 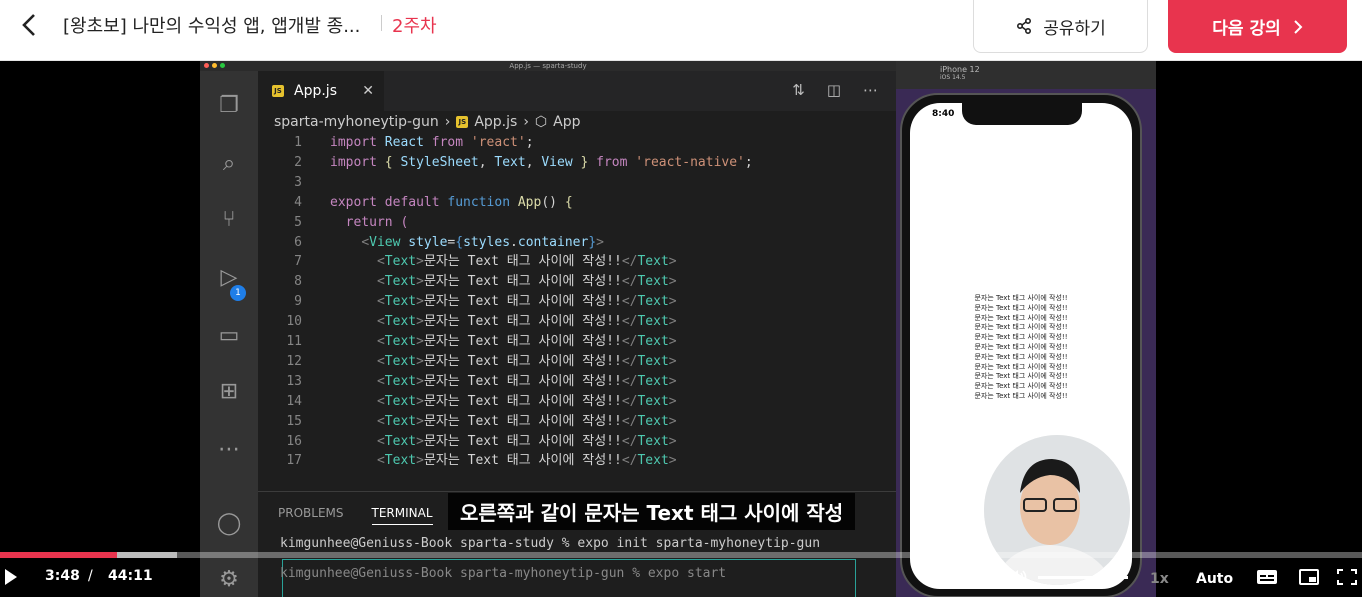 I want to click on line-number: 16, so click(x=294, y=441).